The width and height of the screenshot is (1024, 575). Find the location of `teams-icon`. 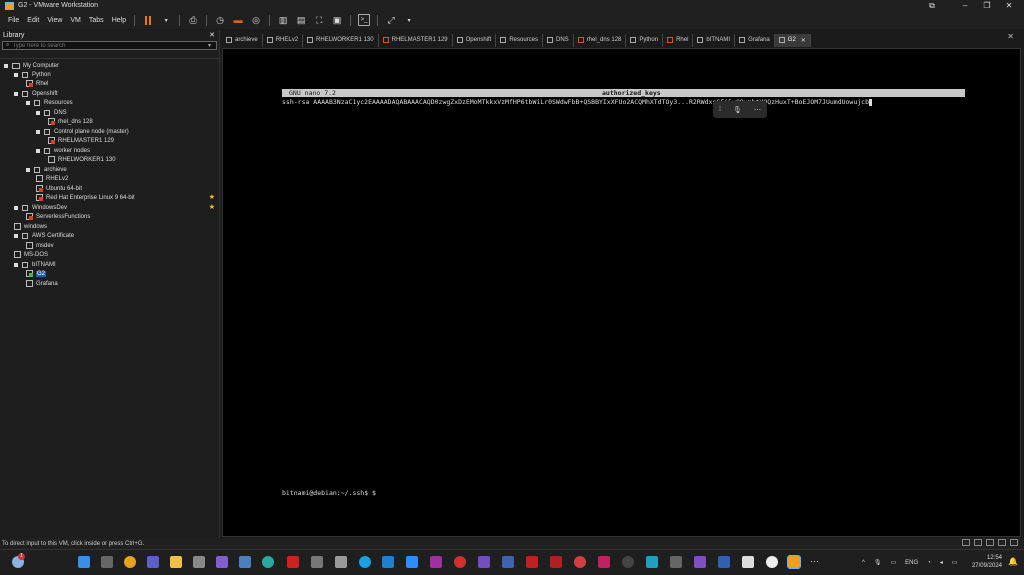

teams-icon is located at coordinates (153, 562).